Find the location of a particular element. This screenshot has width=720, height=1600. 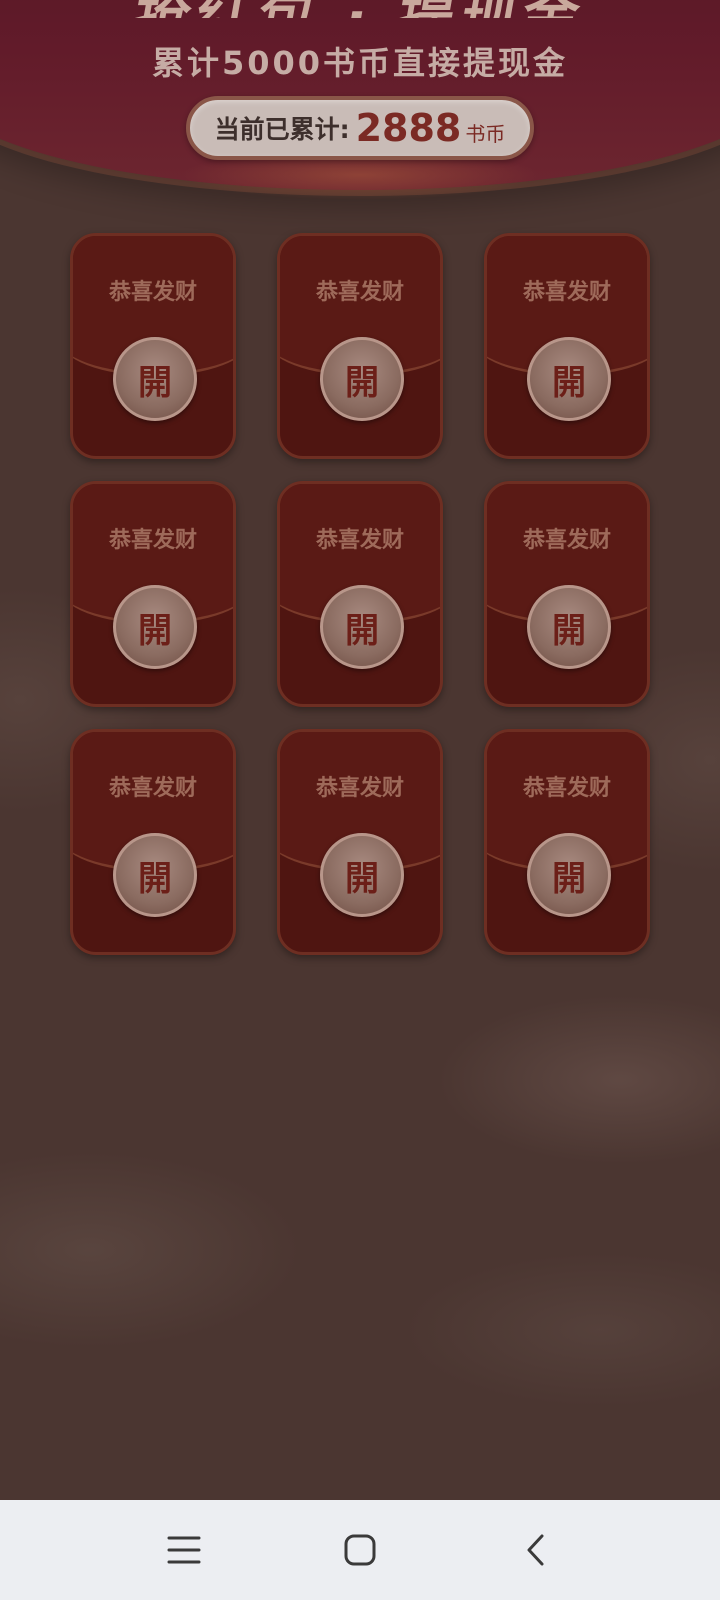

headline-partial: 抢红包 · 提现金 is located at coordinates (360, 9).